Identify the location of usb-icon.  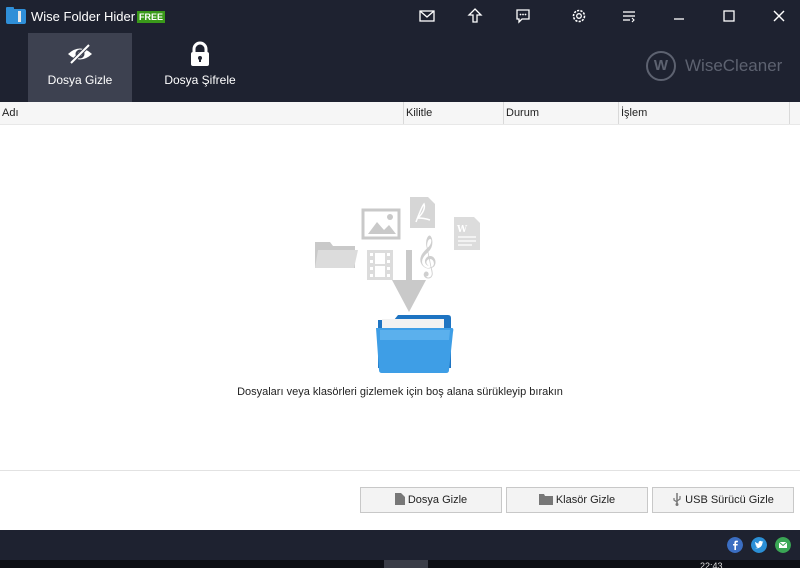
(677, 499).